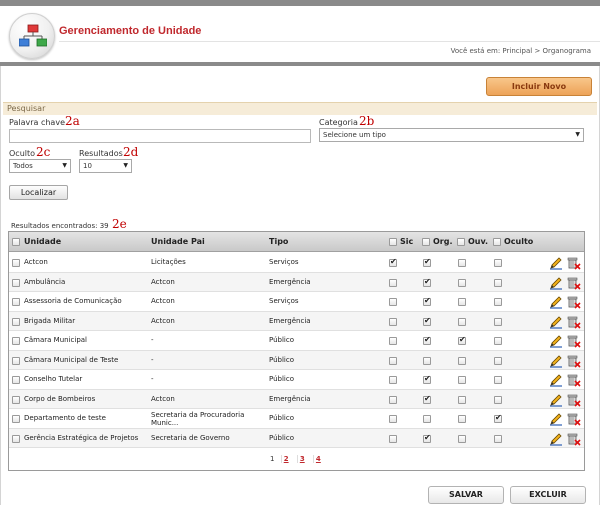 The height and width of the screenshot is (505, 600). Describe the element at coordinates (278, 242) in the screenshot. I see `header-tipo: Tipo` at that location.